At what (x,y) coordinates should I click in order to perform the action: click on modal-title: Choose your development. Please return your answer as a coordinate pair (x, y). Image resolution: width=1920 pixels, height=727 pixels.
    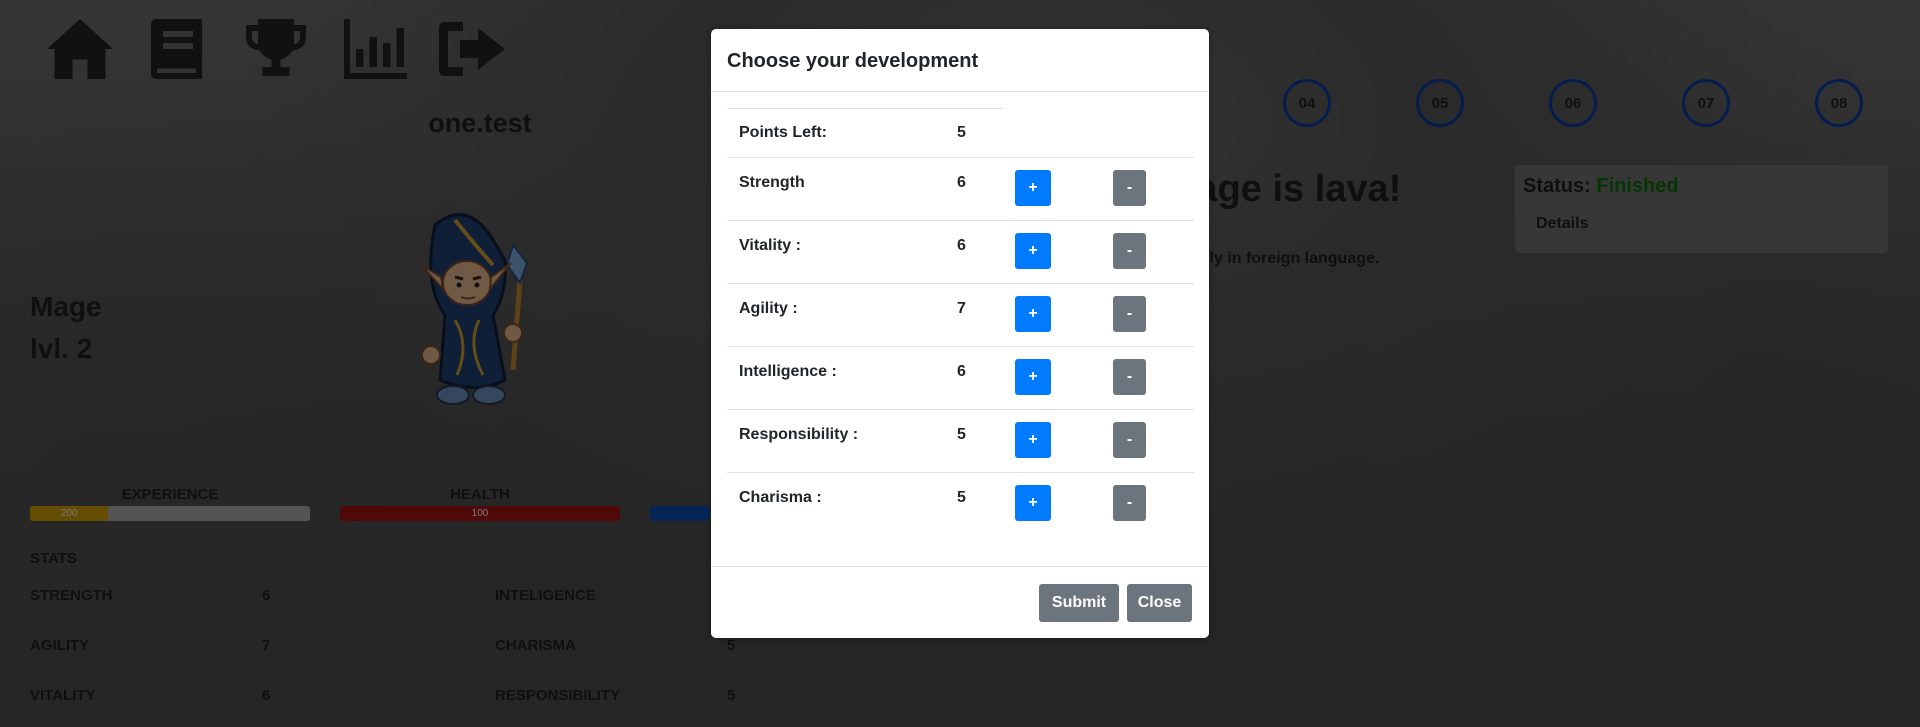
    Looking at the image, I should click on (853, 61).